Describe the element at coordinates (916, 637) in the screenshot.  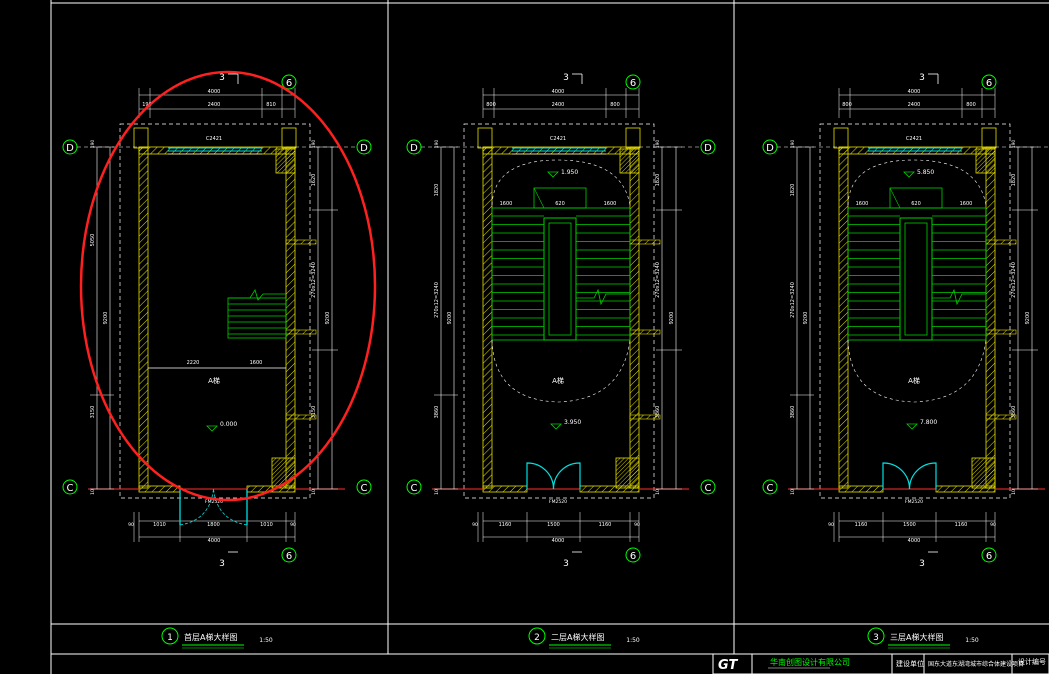
I see `title-text: 三层A梯大样图` at that location.